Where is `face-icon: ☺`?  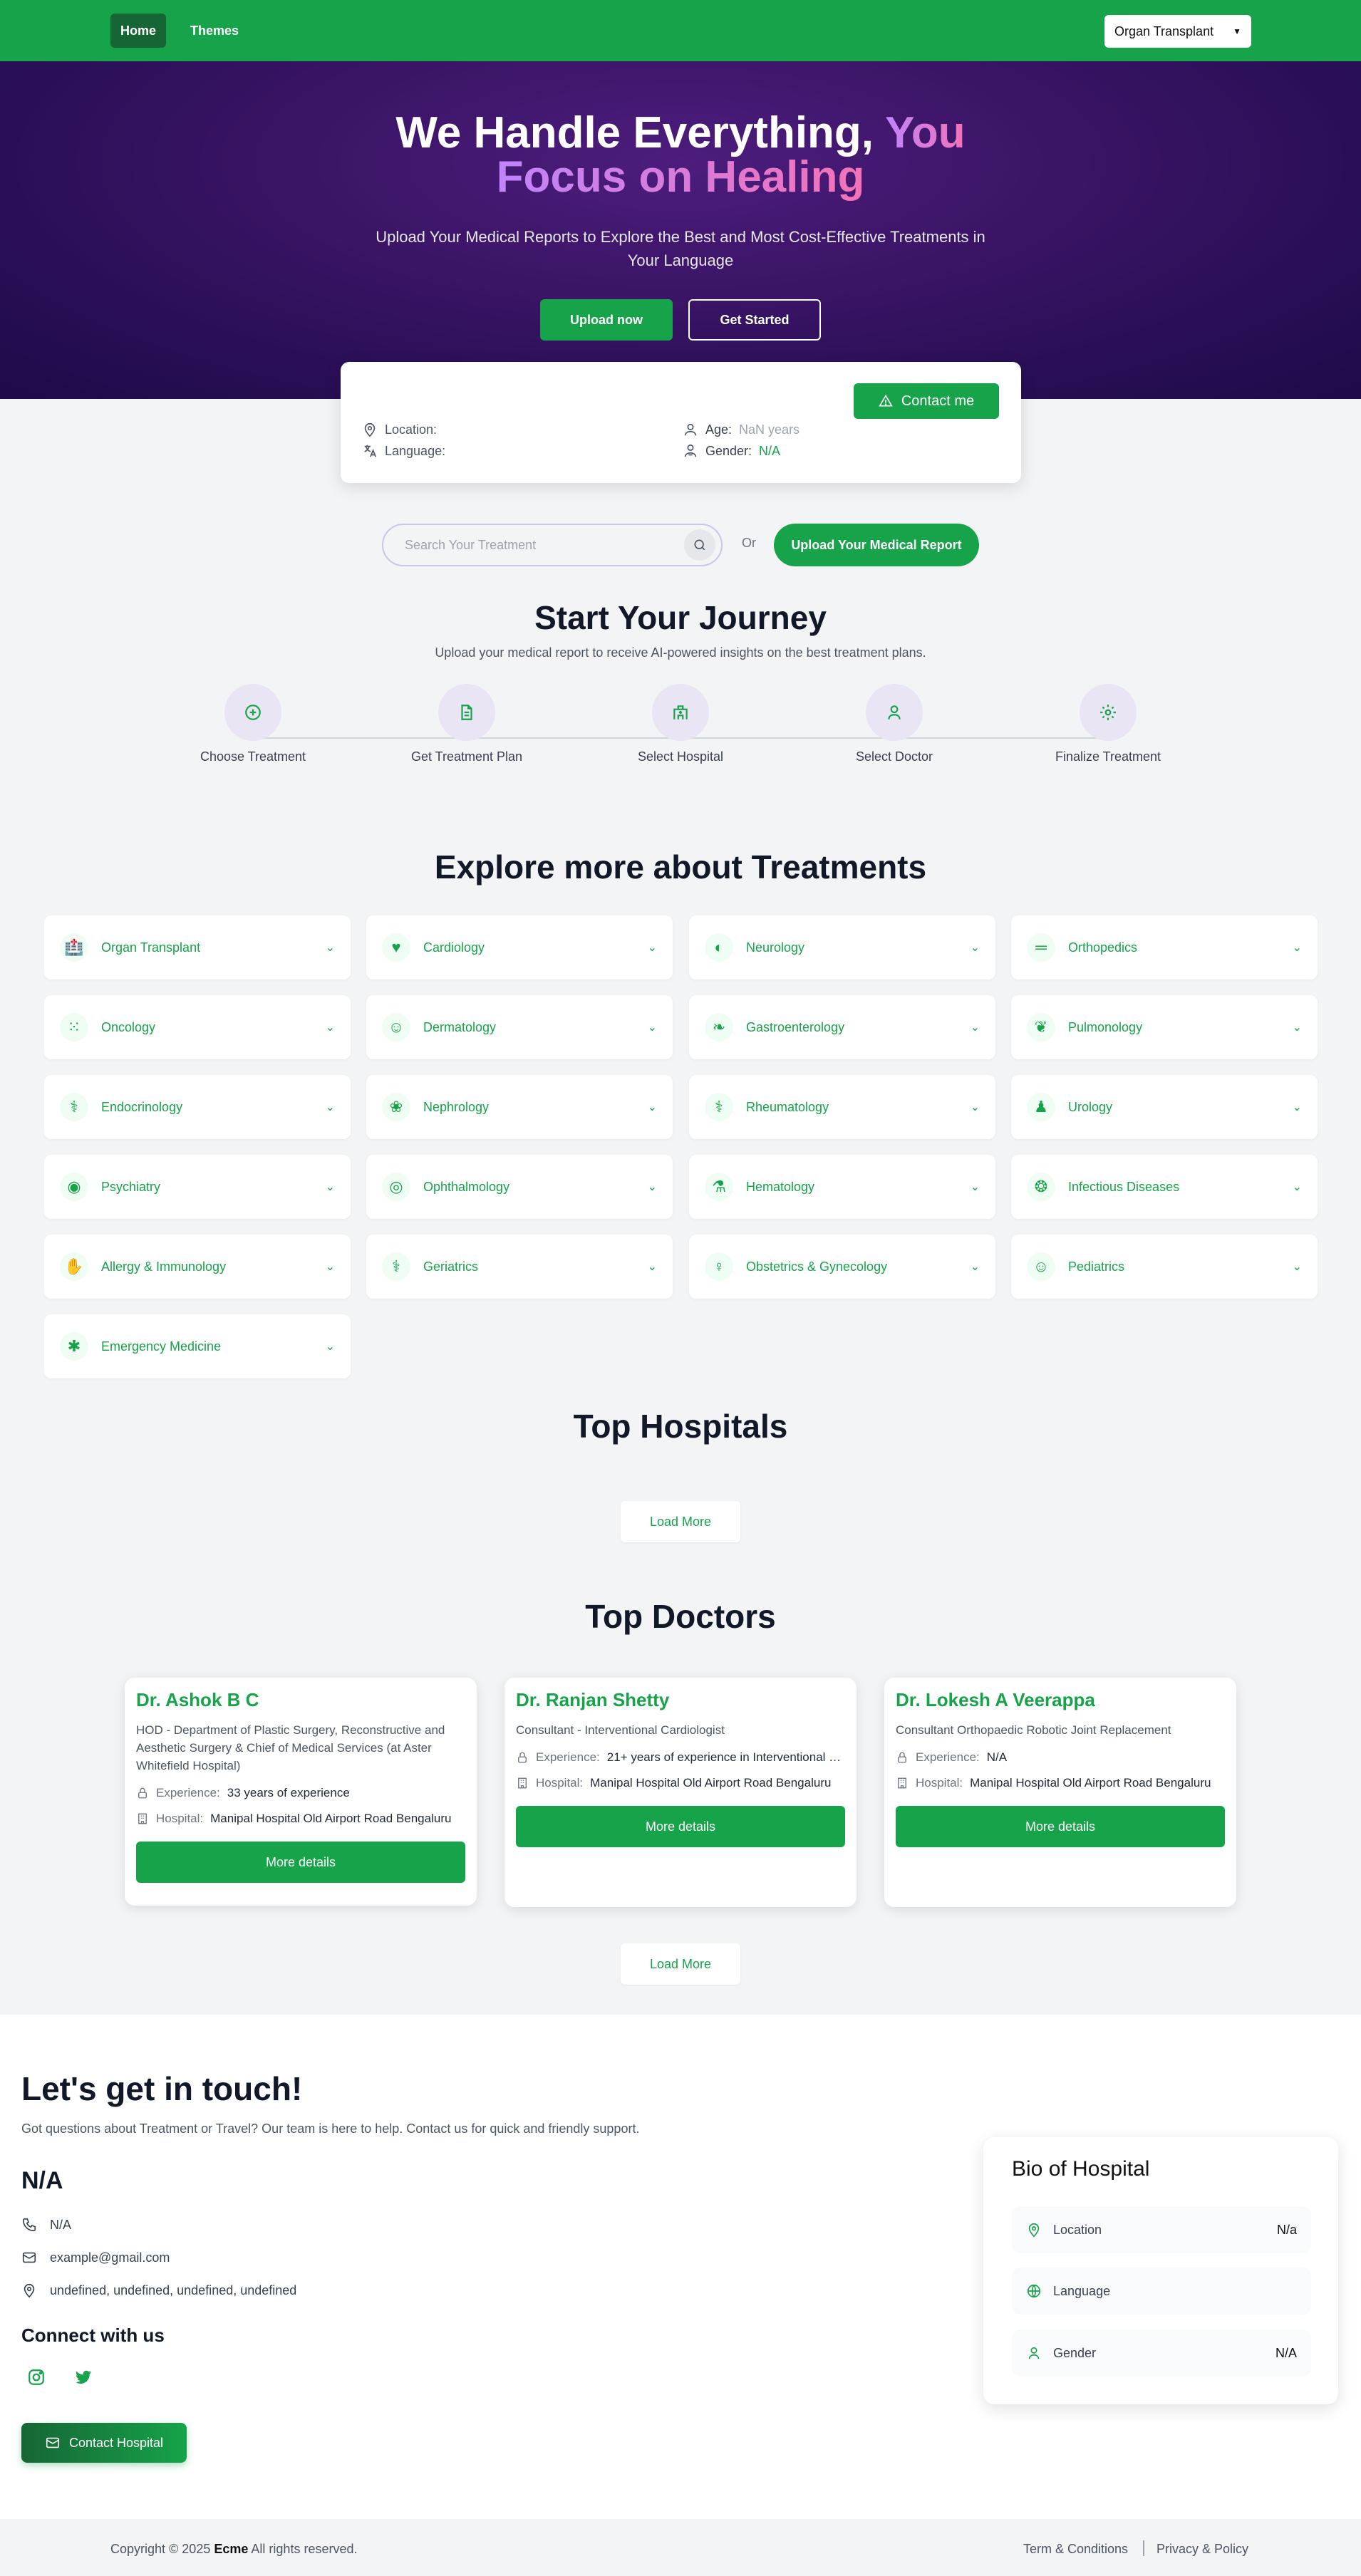 face-icon: ☺ is located at coordinates (396, 1027).